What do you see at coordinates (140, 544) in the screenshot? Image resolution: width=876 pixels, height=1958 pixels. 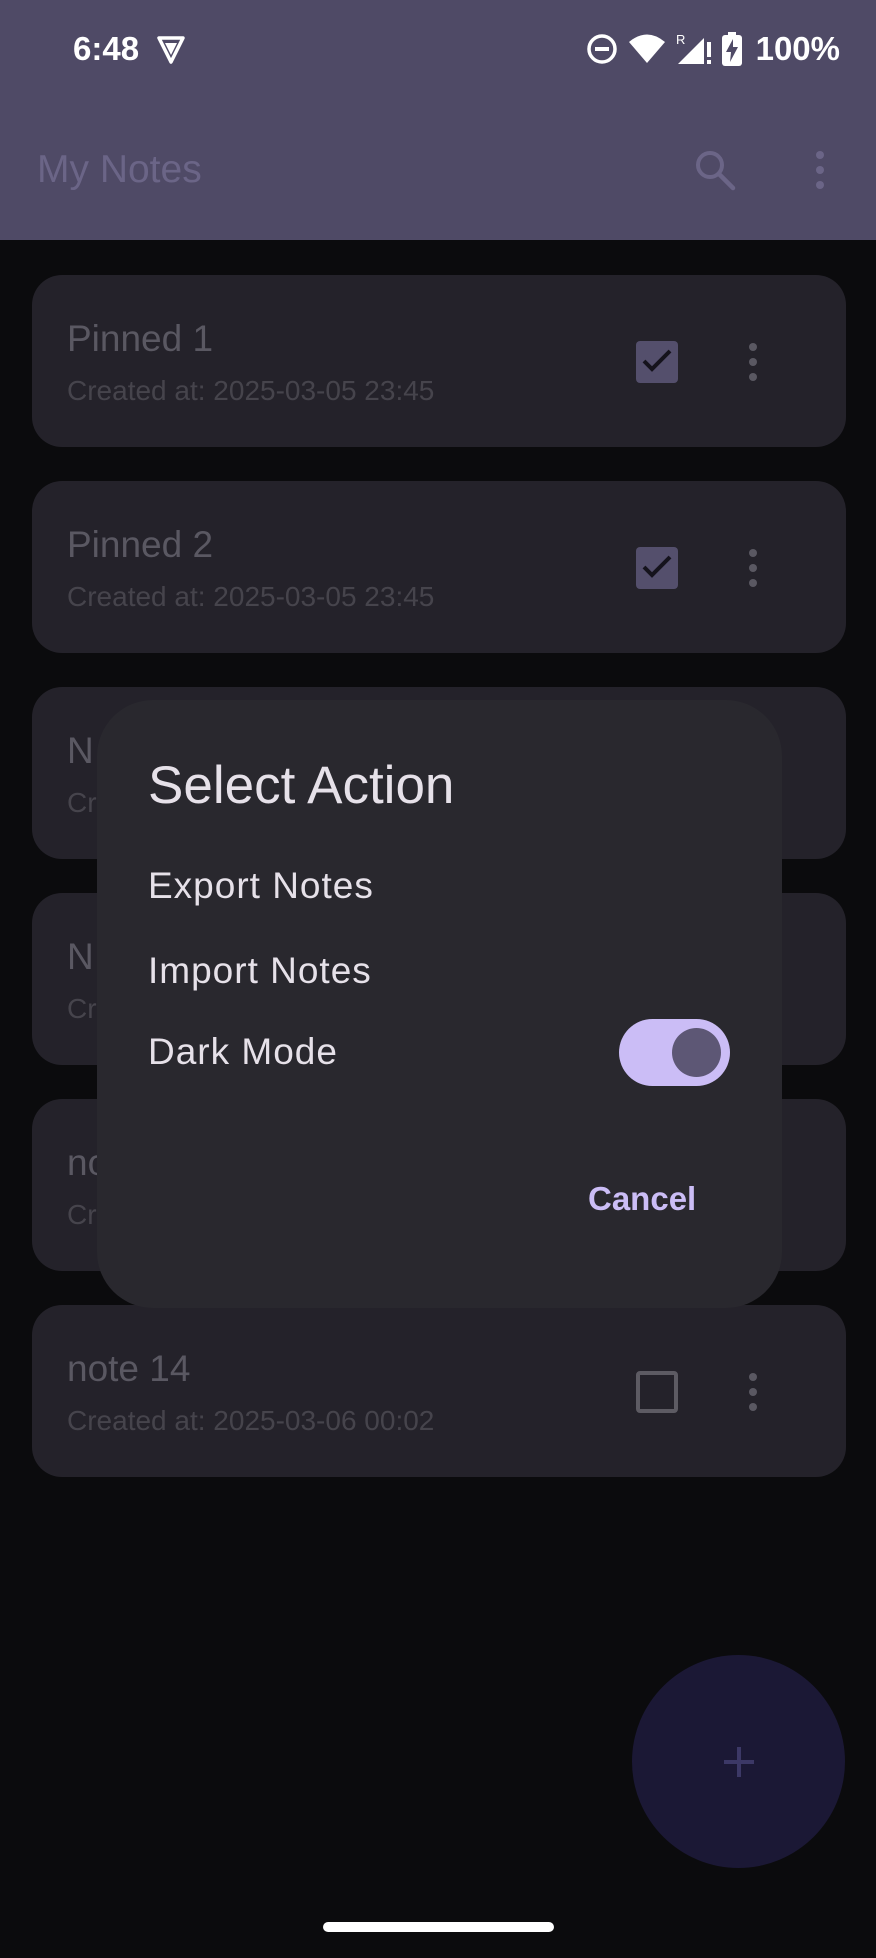 I see `note-title: Pinned 2` at bounding box center [140, 544].